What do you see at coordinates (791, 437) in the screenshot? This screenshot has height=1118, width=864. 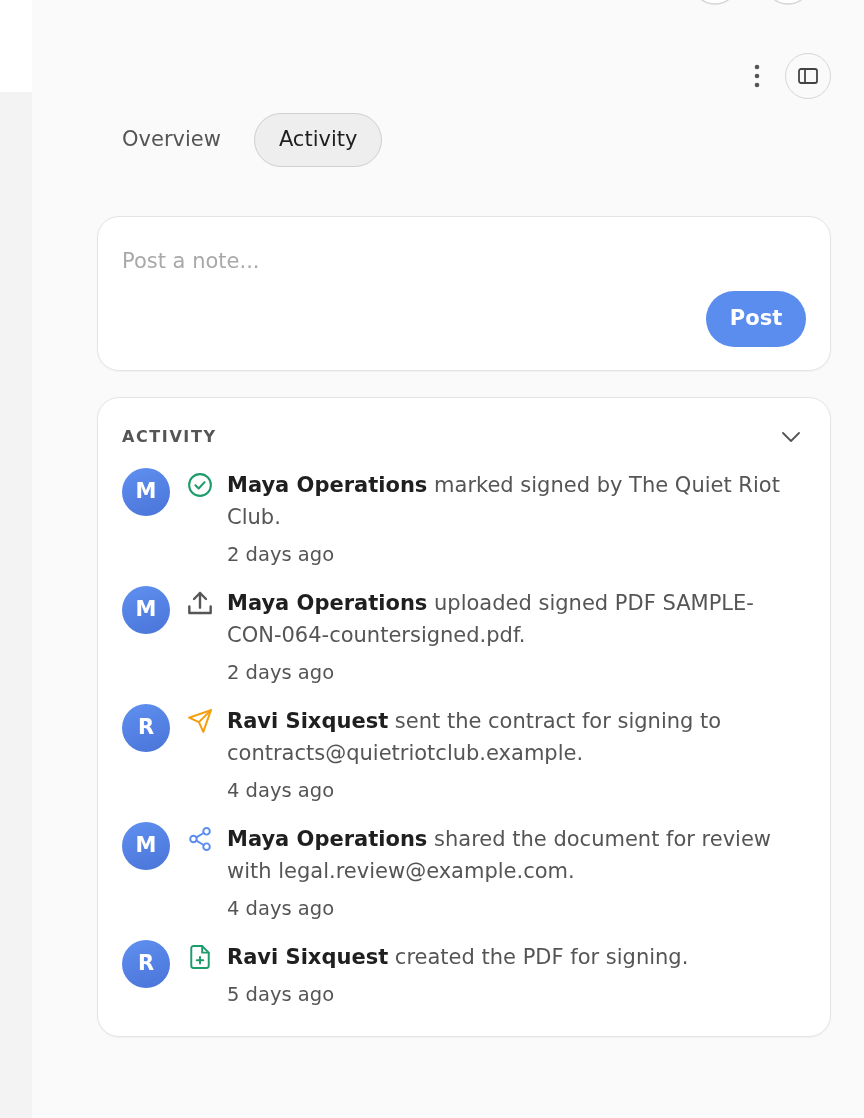 I see `chevron-down-icon` at bounding box center [791, 437].